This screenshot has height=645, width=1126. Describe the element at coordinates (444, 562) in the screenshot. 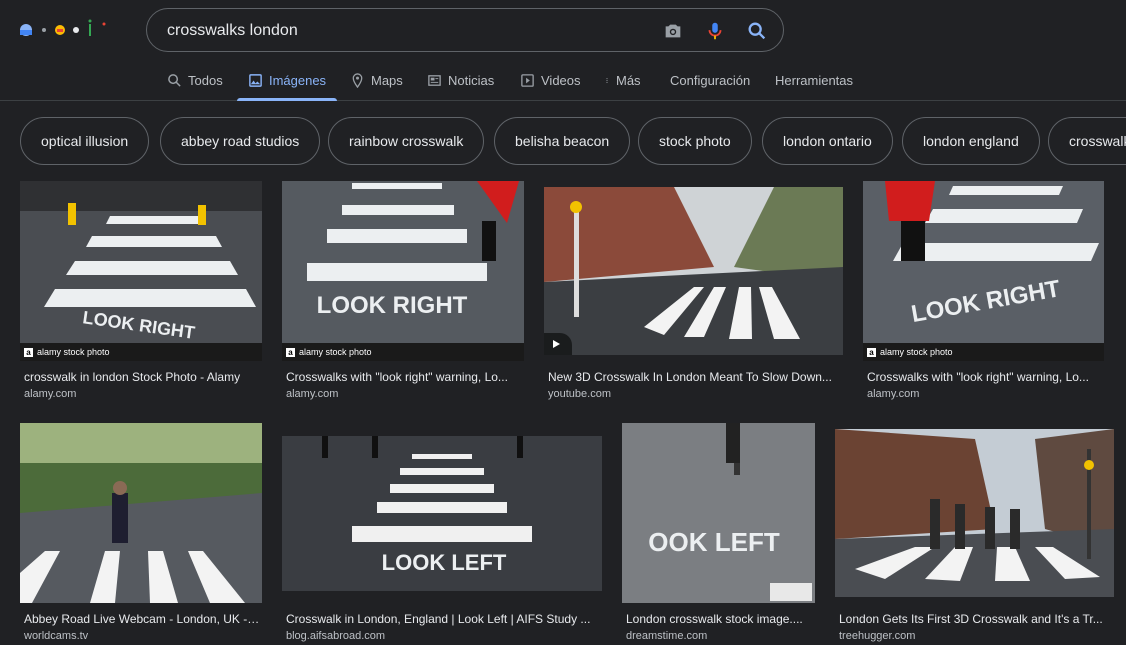

I see `road-marking: LOOK LEFT` at that location.